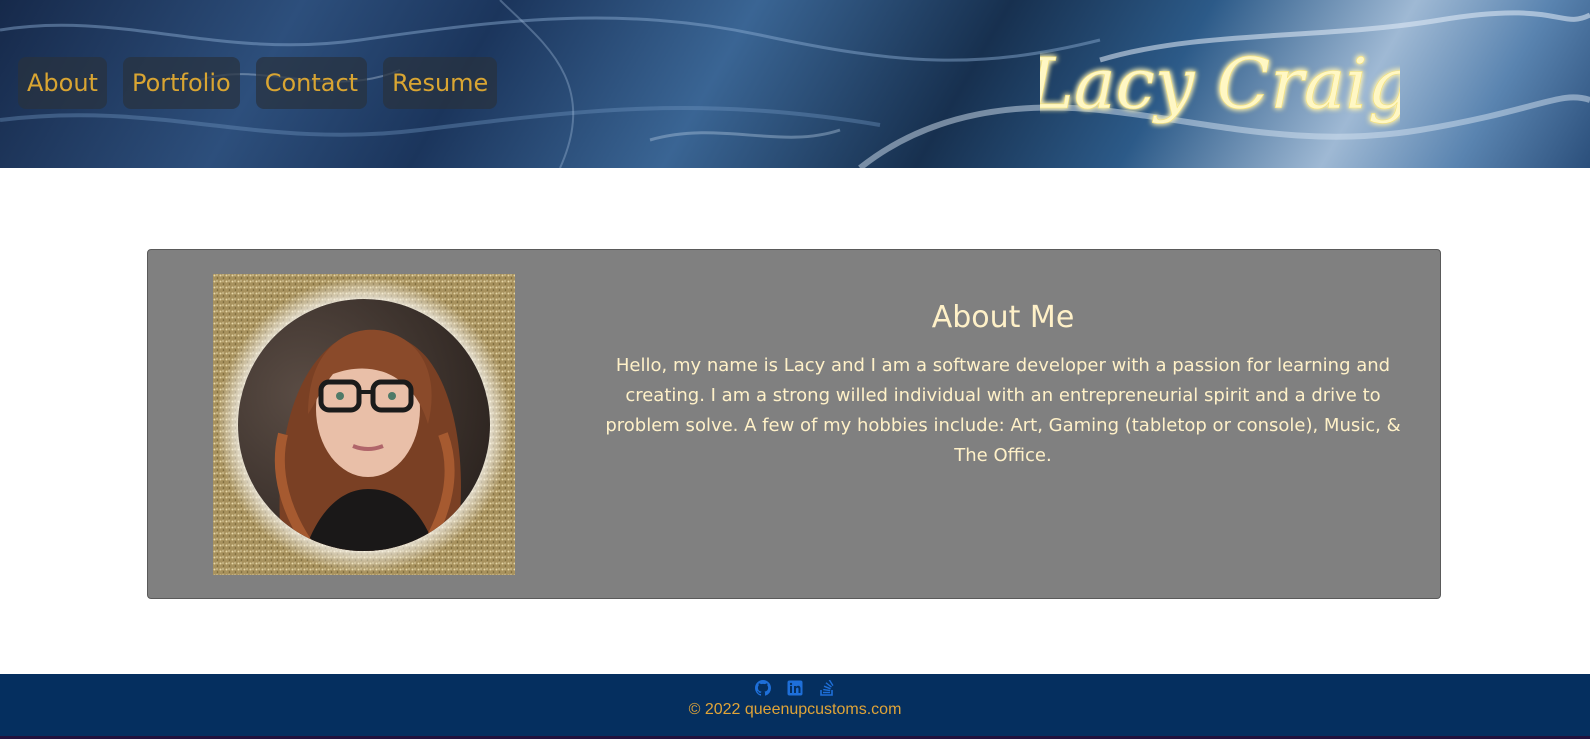 The width and height of the screenshot is (1590, 739). Describe the element at coordinates (311, 83) in the screenshot. I see `nav-contact-link: Contact` at that location.